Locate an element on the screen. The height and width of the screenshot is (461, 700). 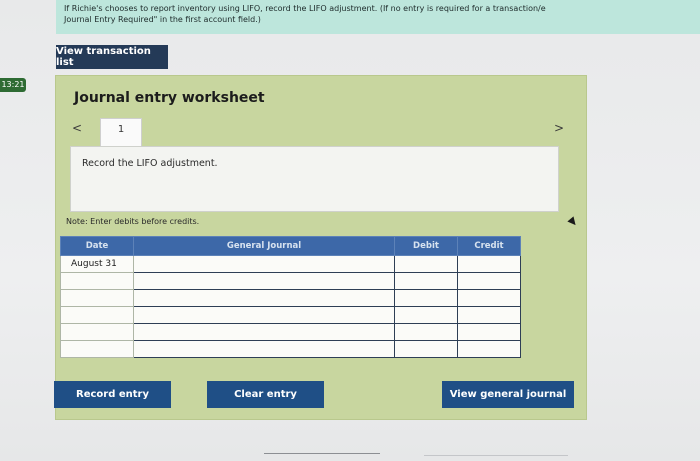
next-arrow-icon: > is located at coordinates (559, 128).